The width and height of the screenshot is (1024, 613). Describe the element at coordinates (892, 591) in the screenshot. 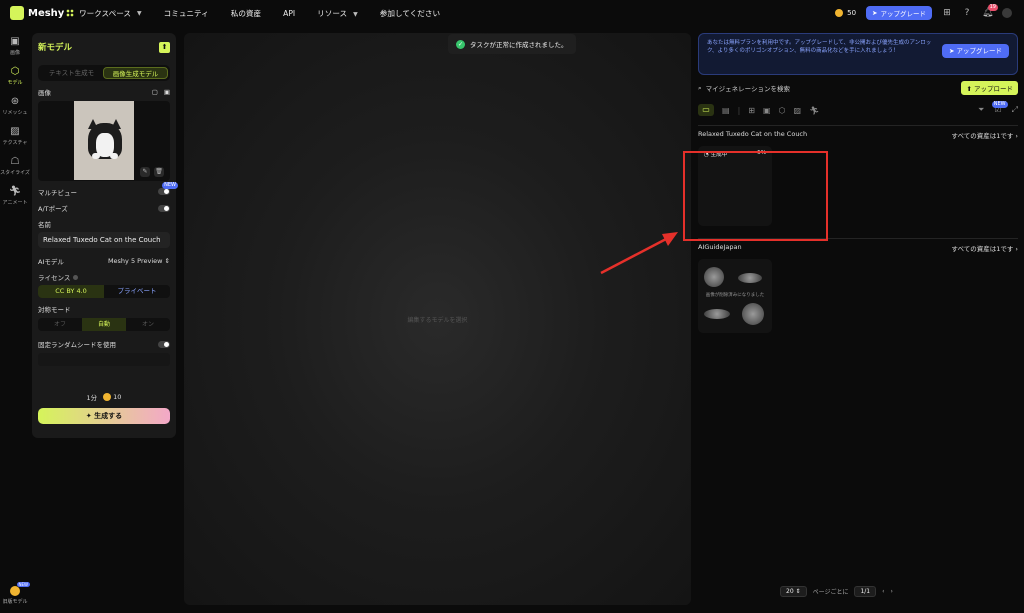

I see `next-page-icon: ›` at that location.